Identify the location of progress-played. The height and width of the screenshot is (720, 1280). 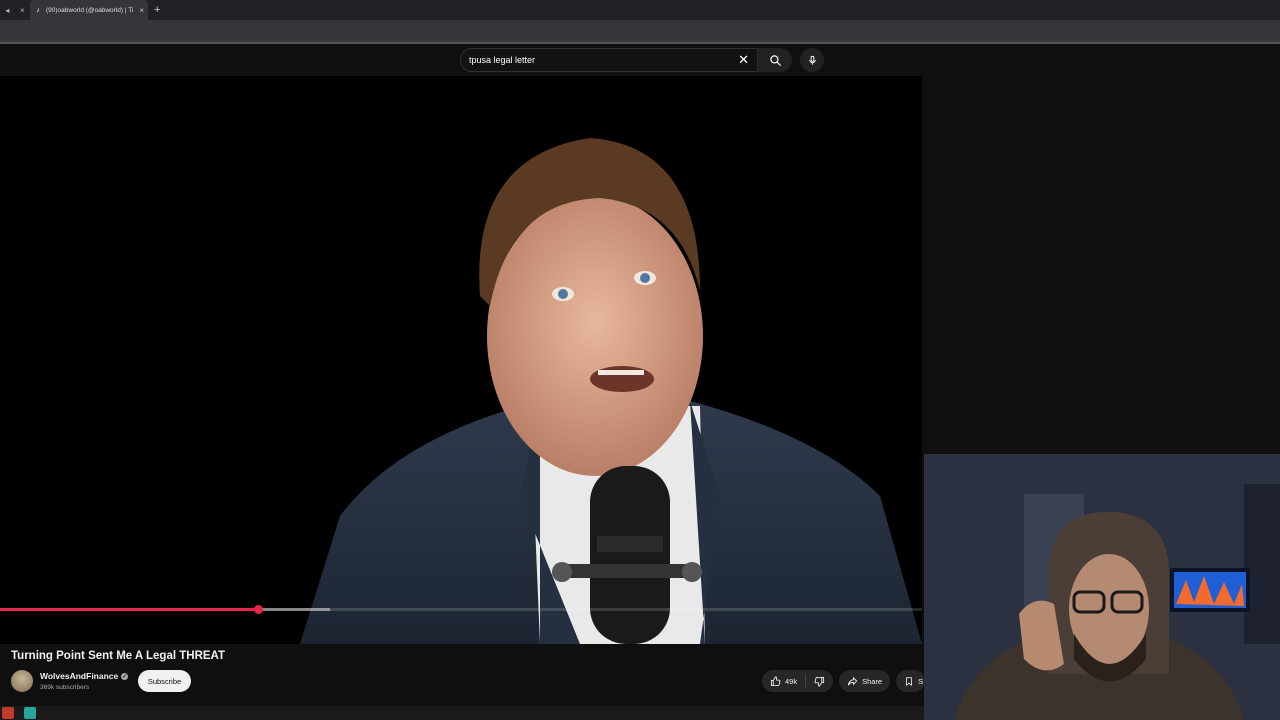
(129, 609).